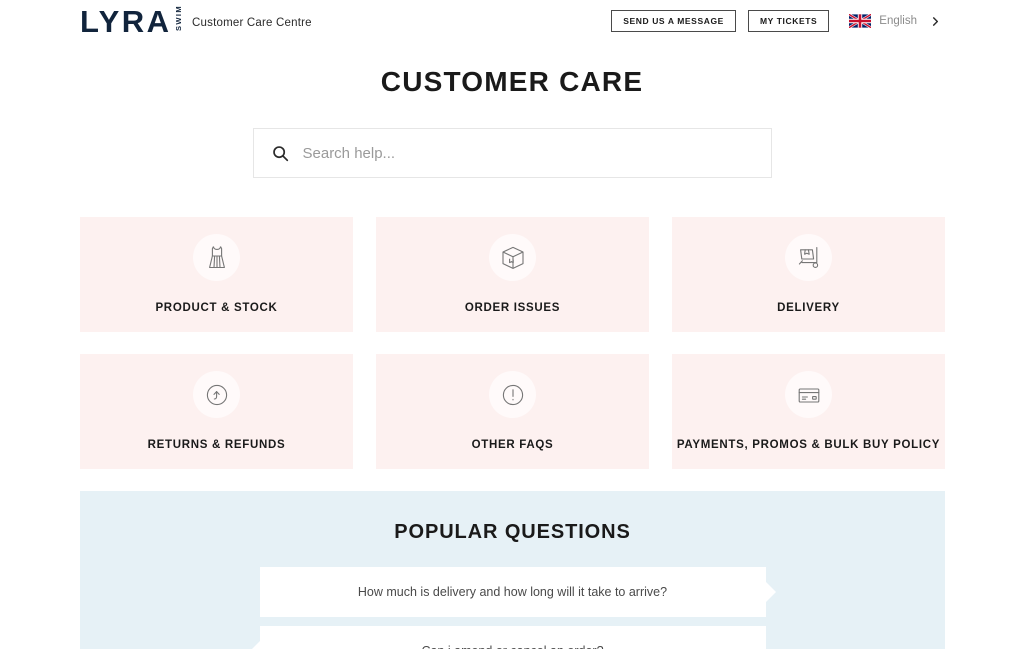 The height and width of the screenshot is (649, 1024). I want to click on my-tickets-button: MY TICKETS, so click(788, 21).